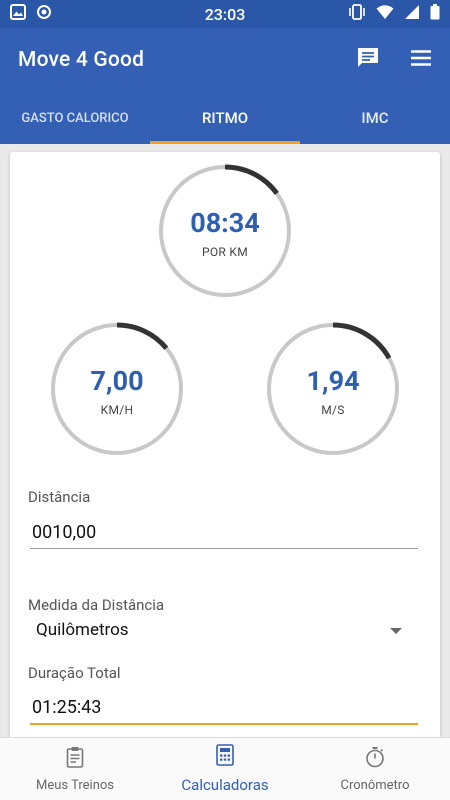 This screenshot has height=800, width=450. What do you see at coordinates (82, 630) in the screenshot?
I see `measure-select: Quilômetros` at bounding box center [82, 630].